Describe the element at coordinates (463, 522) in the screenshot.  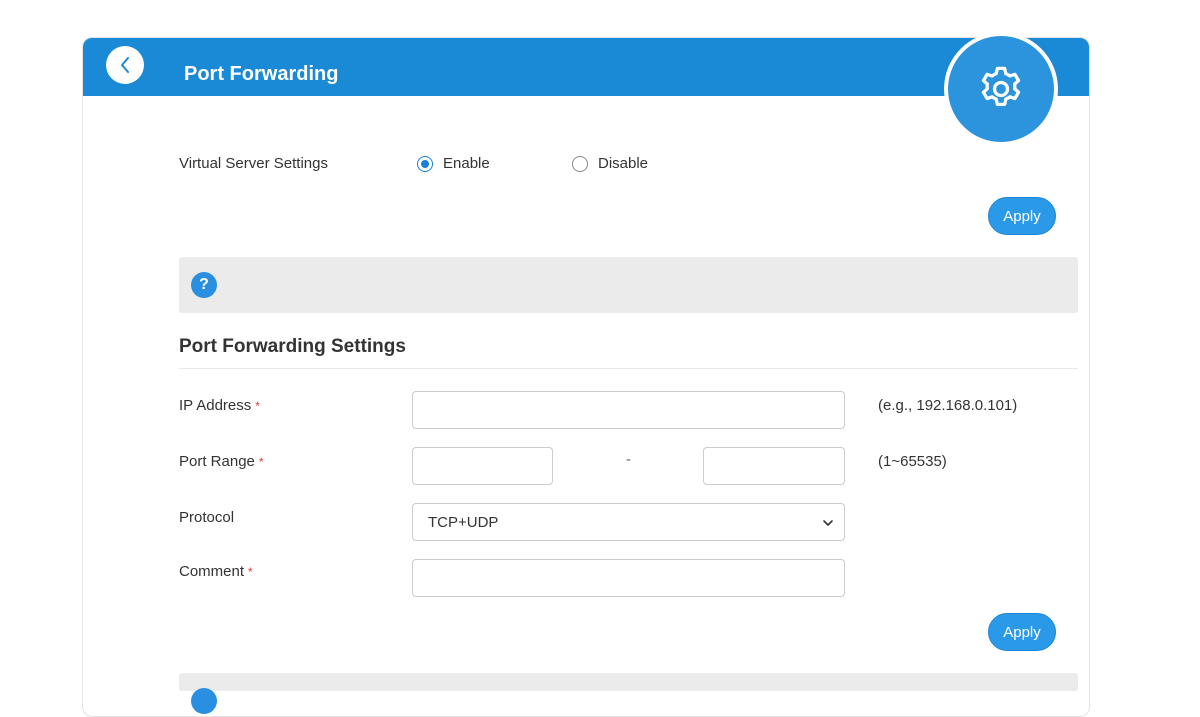
I see `protocol-selected-value: TCP+UDP` at that location.